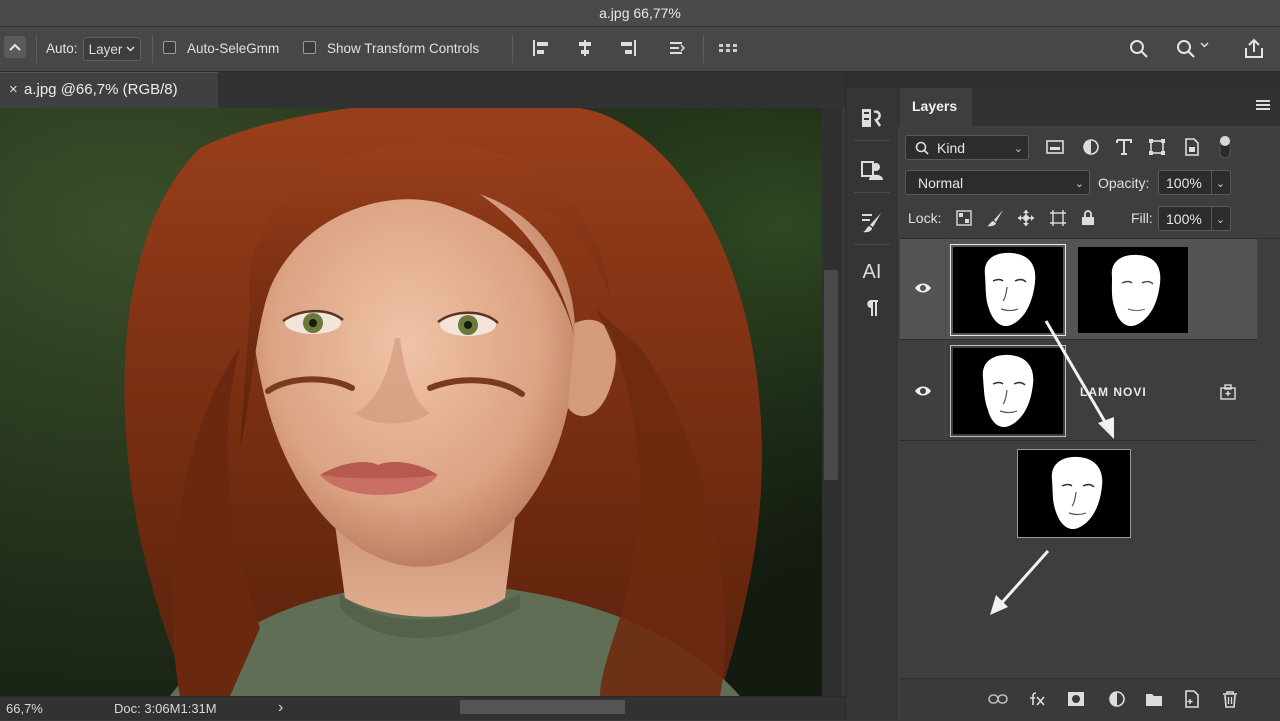 The image size is (1280, 721). Describe the element at coordinates (997, 182) in the screenshot. I see `blend-mode-dropdown: Normal ⌄` at that location.